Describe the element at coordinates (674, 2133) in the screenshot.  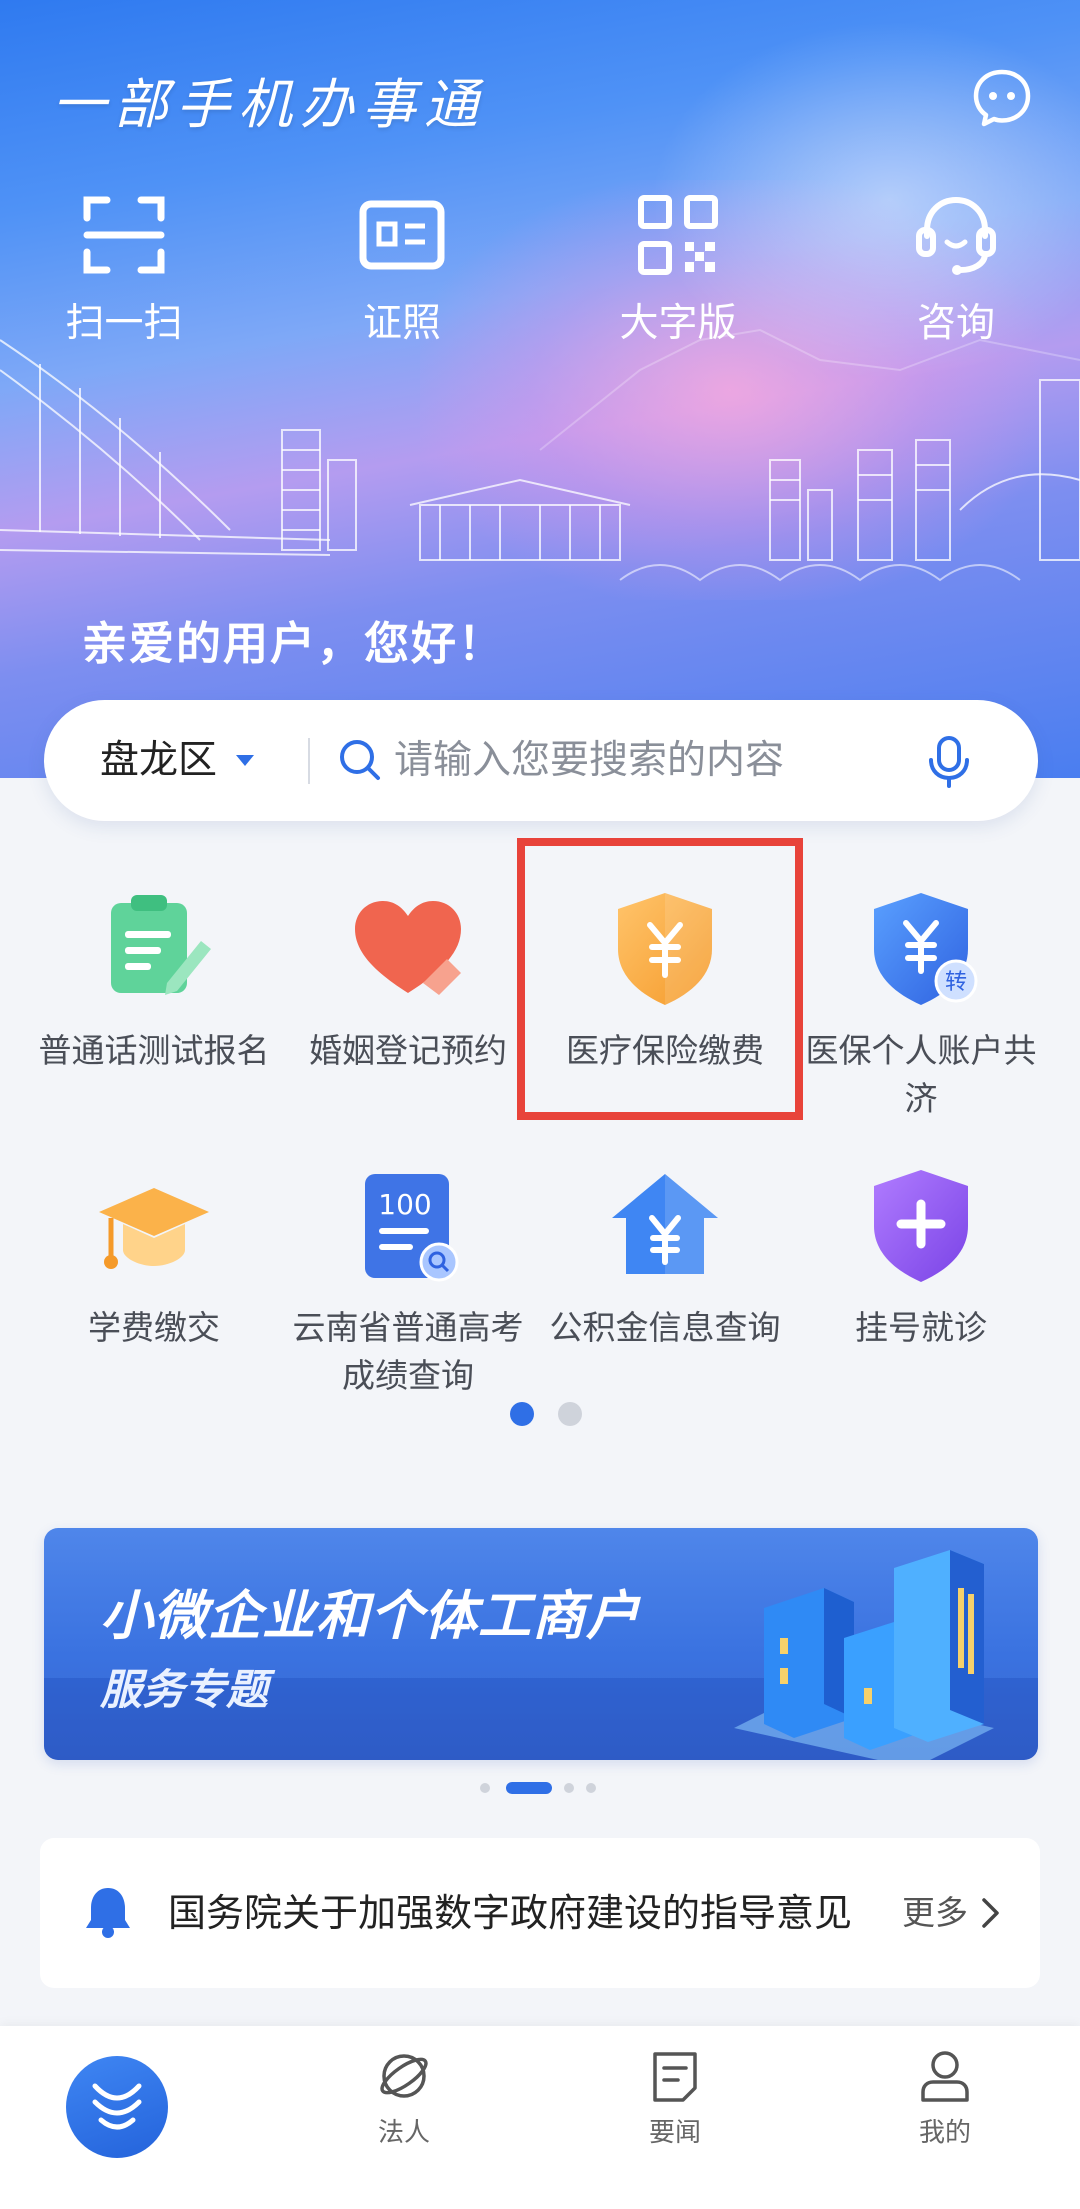
I see `tab-label: 要闻` at that location.